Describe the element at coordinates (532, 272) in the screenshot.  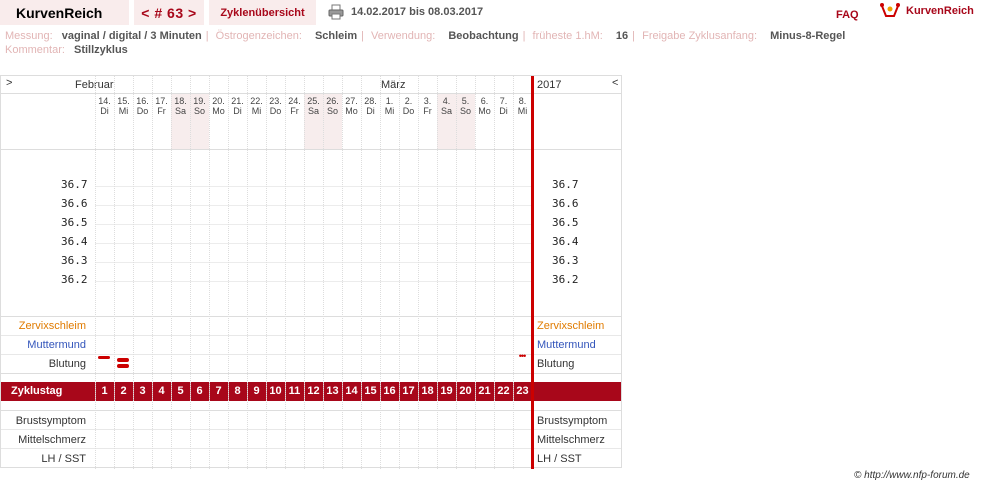
I see `today-marker-line` at that location.